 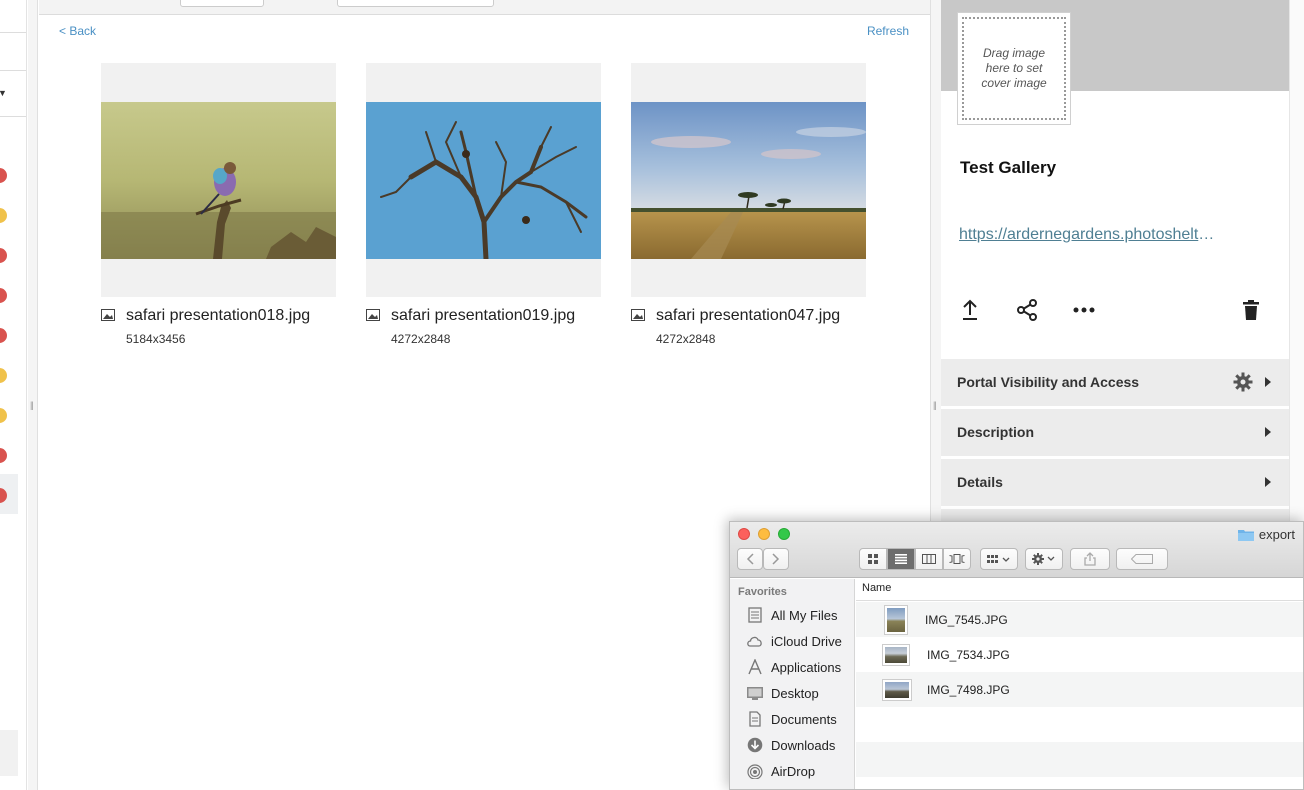 What do you see at coordinates (77, 31) in the screenshot?
I see `back-link: < Back` at bounding box center [77, 31].